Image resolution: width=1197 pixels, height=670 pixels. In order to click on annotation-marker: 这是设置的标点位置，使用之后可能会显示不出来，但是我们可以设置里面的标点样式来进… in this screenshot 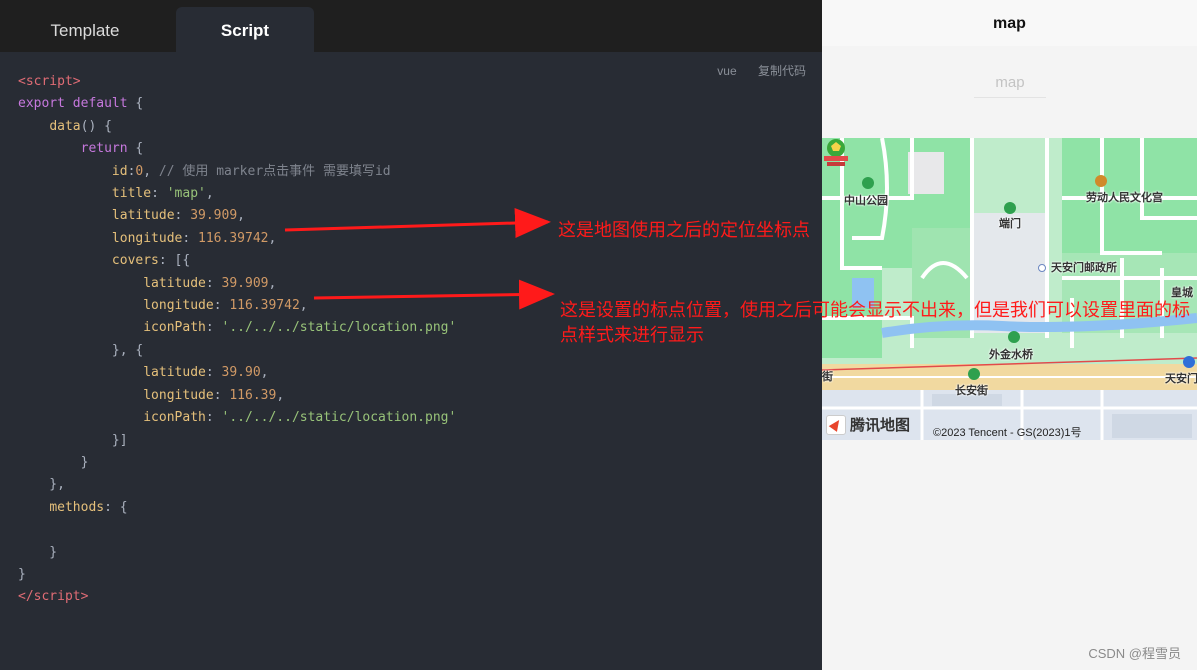, I will do `click(875, 323)`.